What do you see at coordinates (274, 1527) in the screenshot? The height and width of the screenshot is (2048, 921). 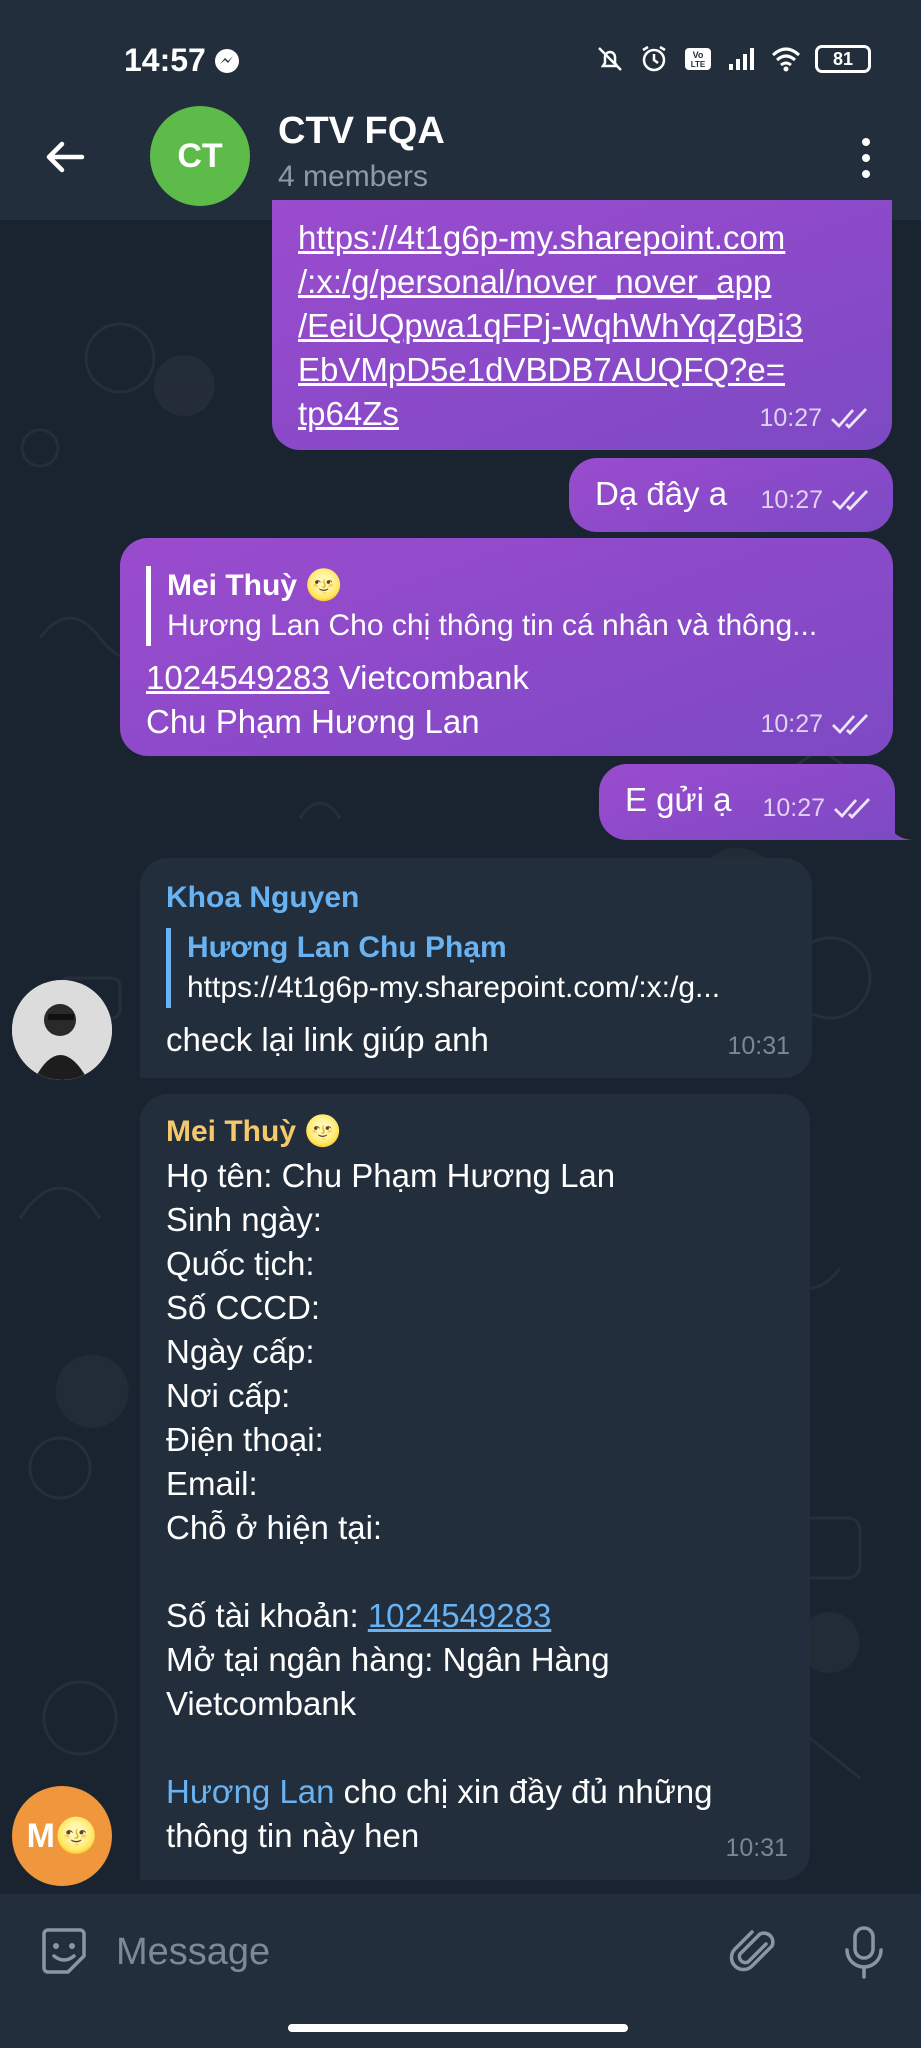 I see `info-line: Chỗ ở hiện tại:` at bounding box center [274, 1527].